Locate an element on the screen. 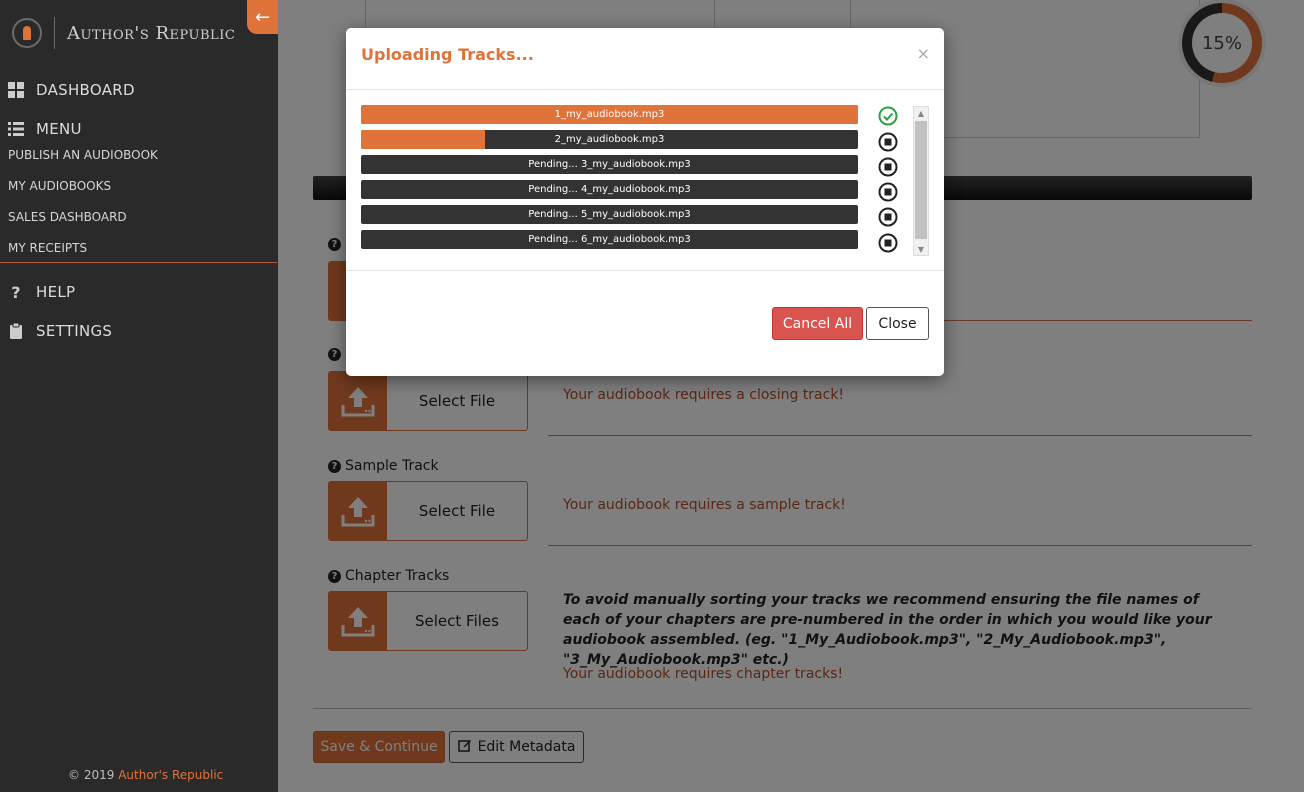 Image resolution: width=1304 pixels, height=792 pixels. arrow-left-icon: ← is located at coordinates (262, 17).